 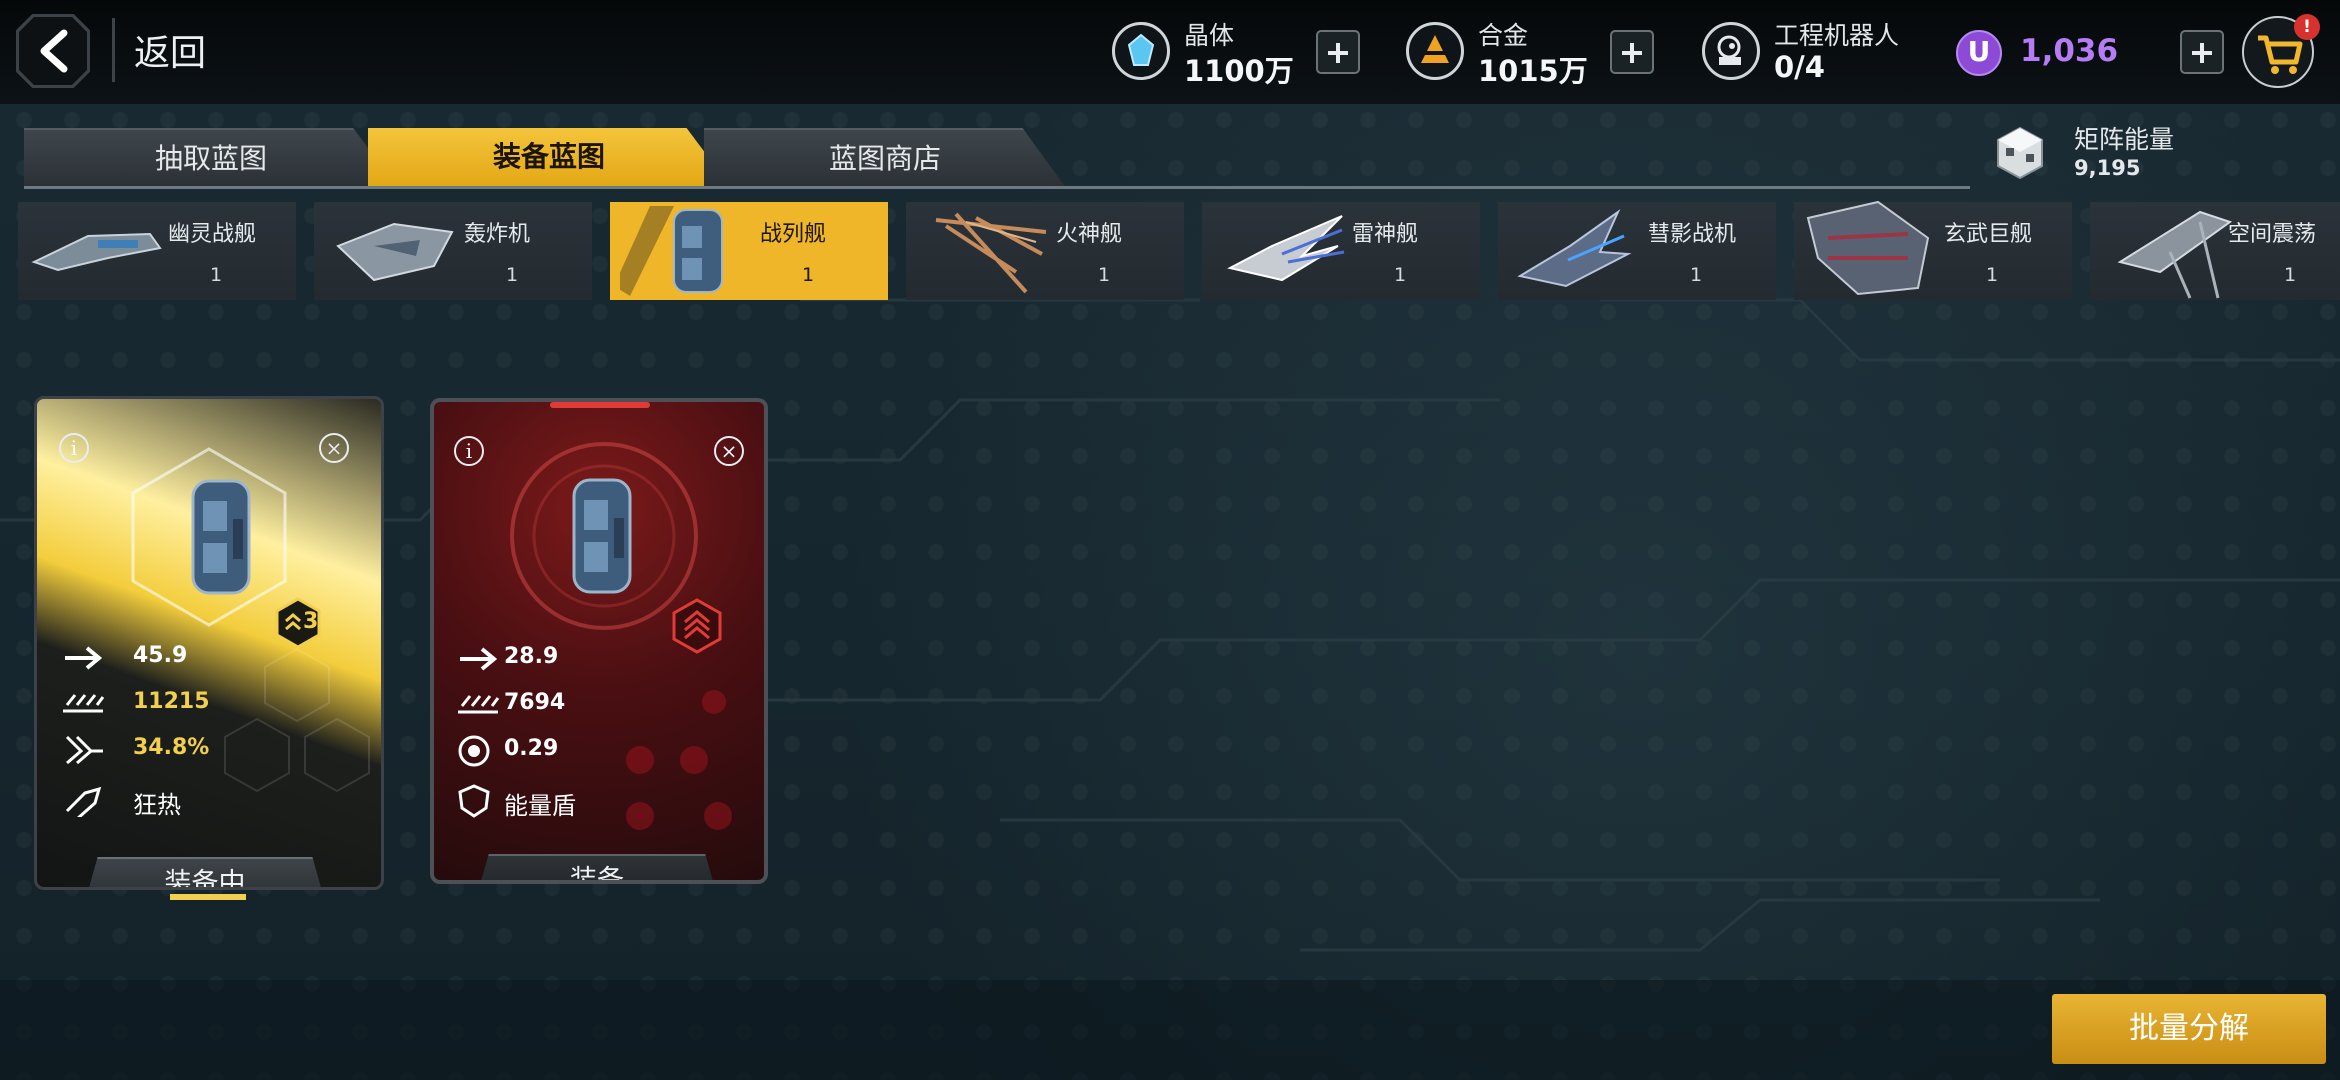 I want to click on comet-ship-icon, so click(x=1574, y=248).